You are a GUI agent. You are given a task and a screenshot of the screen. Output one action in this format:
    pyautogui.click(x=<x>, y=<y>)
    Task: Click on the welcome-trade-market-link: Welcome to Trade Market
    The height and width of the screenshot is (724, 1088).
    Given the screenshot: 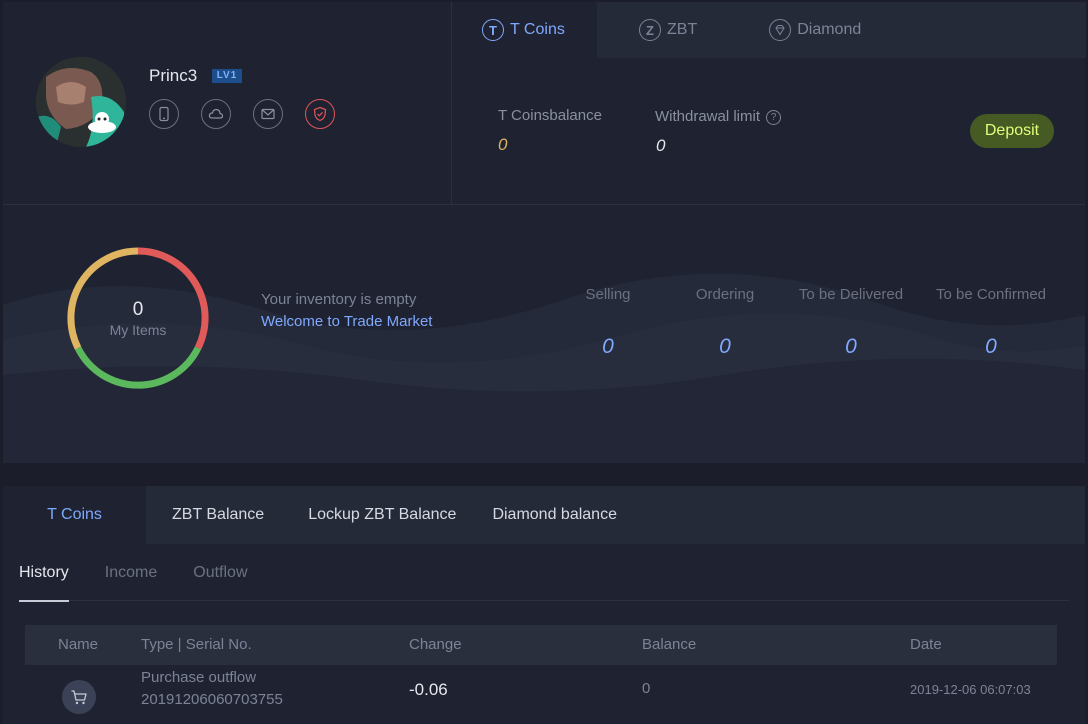 What is the action you would take?
    pyautogui.click(x=346, y=321)
    